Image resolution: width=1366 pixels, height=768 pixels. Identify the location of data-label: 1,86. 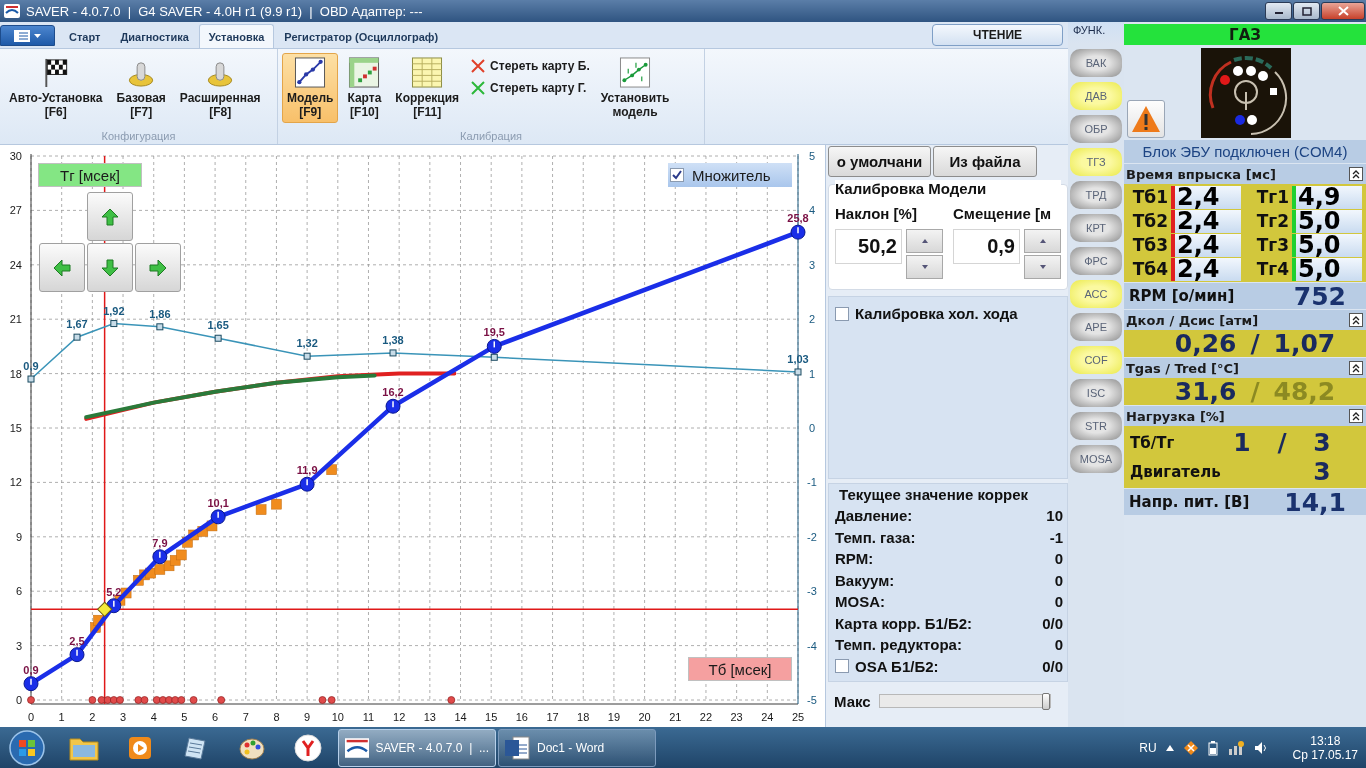
(160, 313).